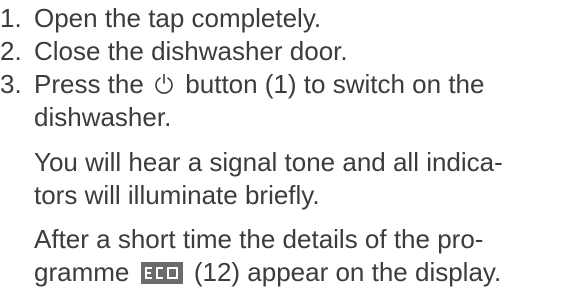 The width and height of the screenshot is (579, 289). I want to click on step-1: 1. Open the tap completely., so click(160, 18).